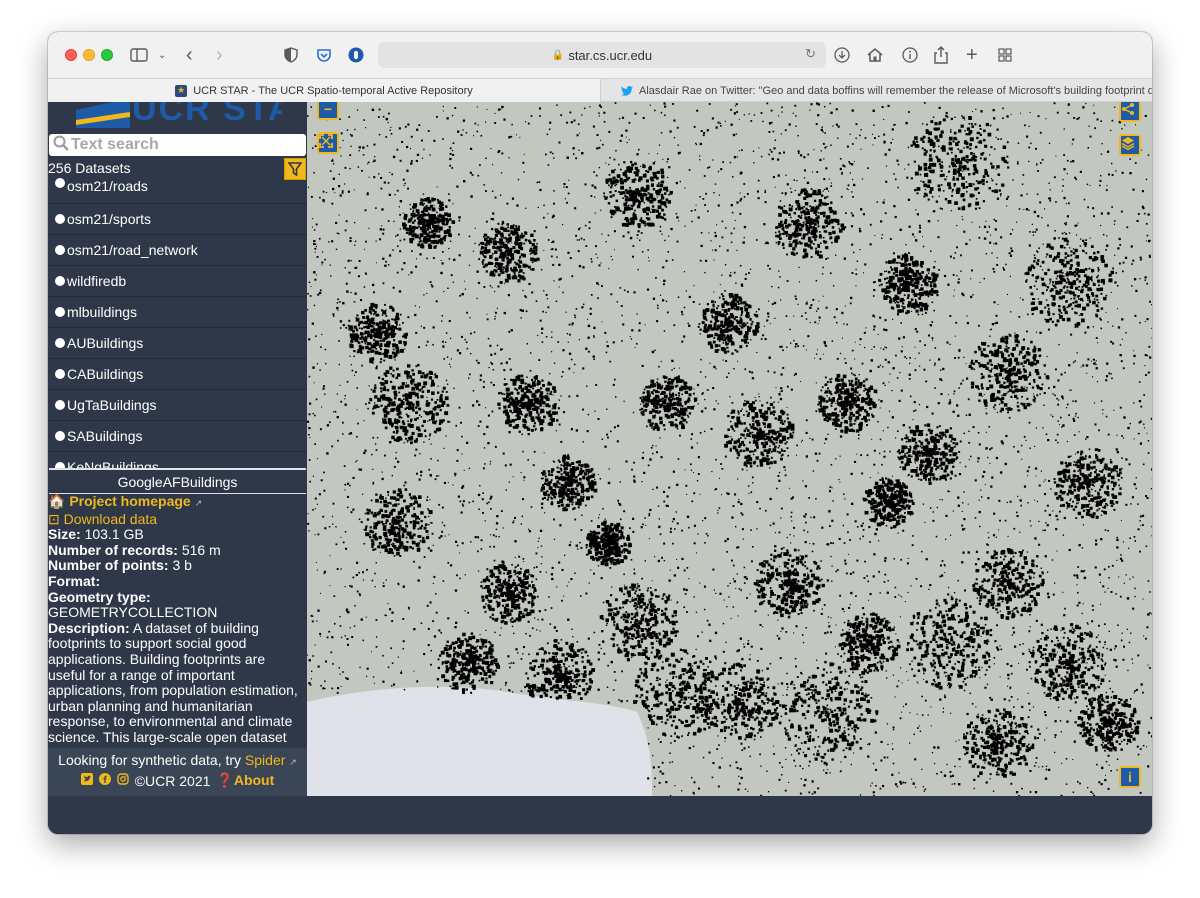 The image size is (1200, 898). What do you see at coordinates (177, 188) in the screenshot?
I see `dataset-item: osm21/roads` at bounding box center [177, 188].